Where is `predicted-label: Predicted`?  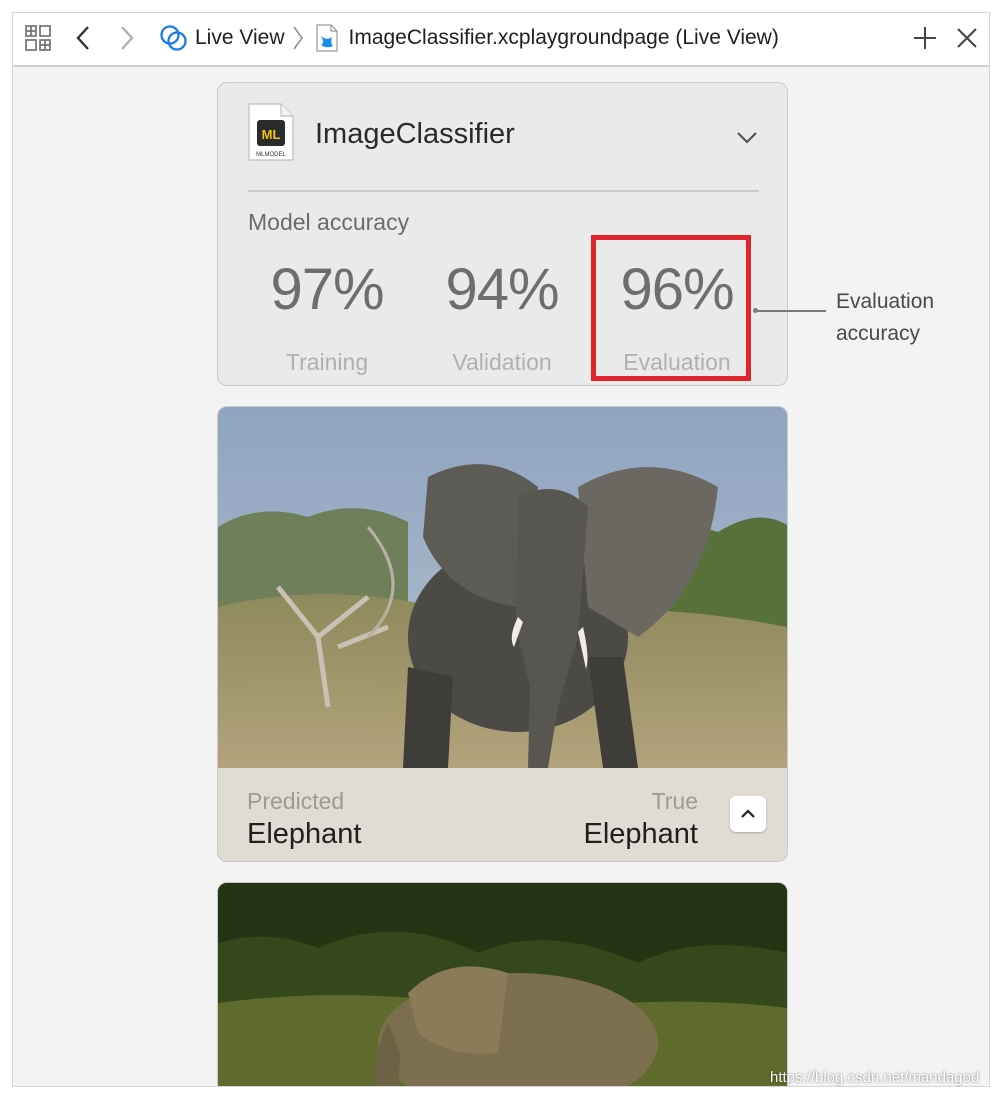 predicted-label: Predicted is located at coordinates (296, 801).